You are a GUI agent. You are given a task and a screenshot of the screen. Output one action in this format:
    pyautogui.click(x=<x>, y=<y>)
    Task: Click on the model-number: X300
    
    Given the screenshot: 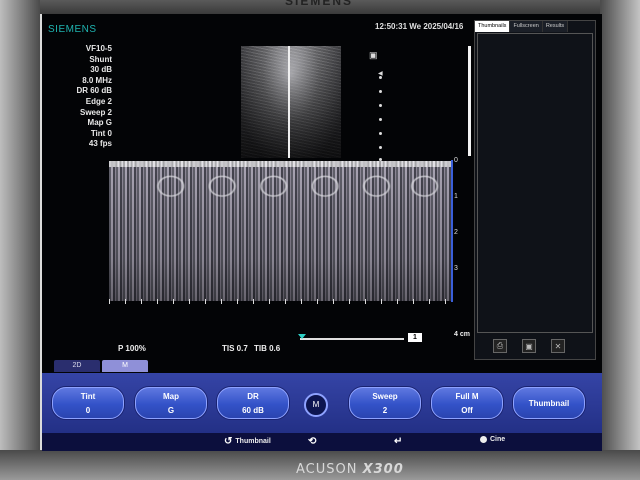 What is the action you would take?
    pyautogui.click(x=383, y=469)
    